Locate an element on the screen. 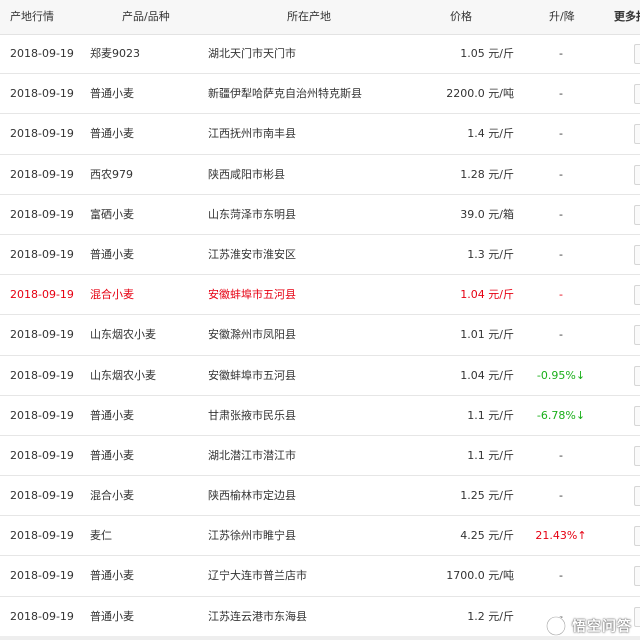 This screenshot has width=640, height=643. table-row: 2018-09-19 混合小麦 安徽蚌埠市五河县 1.04 元/斤 - is located at coordinates (320, 295).